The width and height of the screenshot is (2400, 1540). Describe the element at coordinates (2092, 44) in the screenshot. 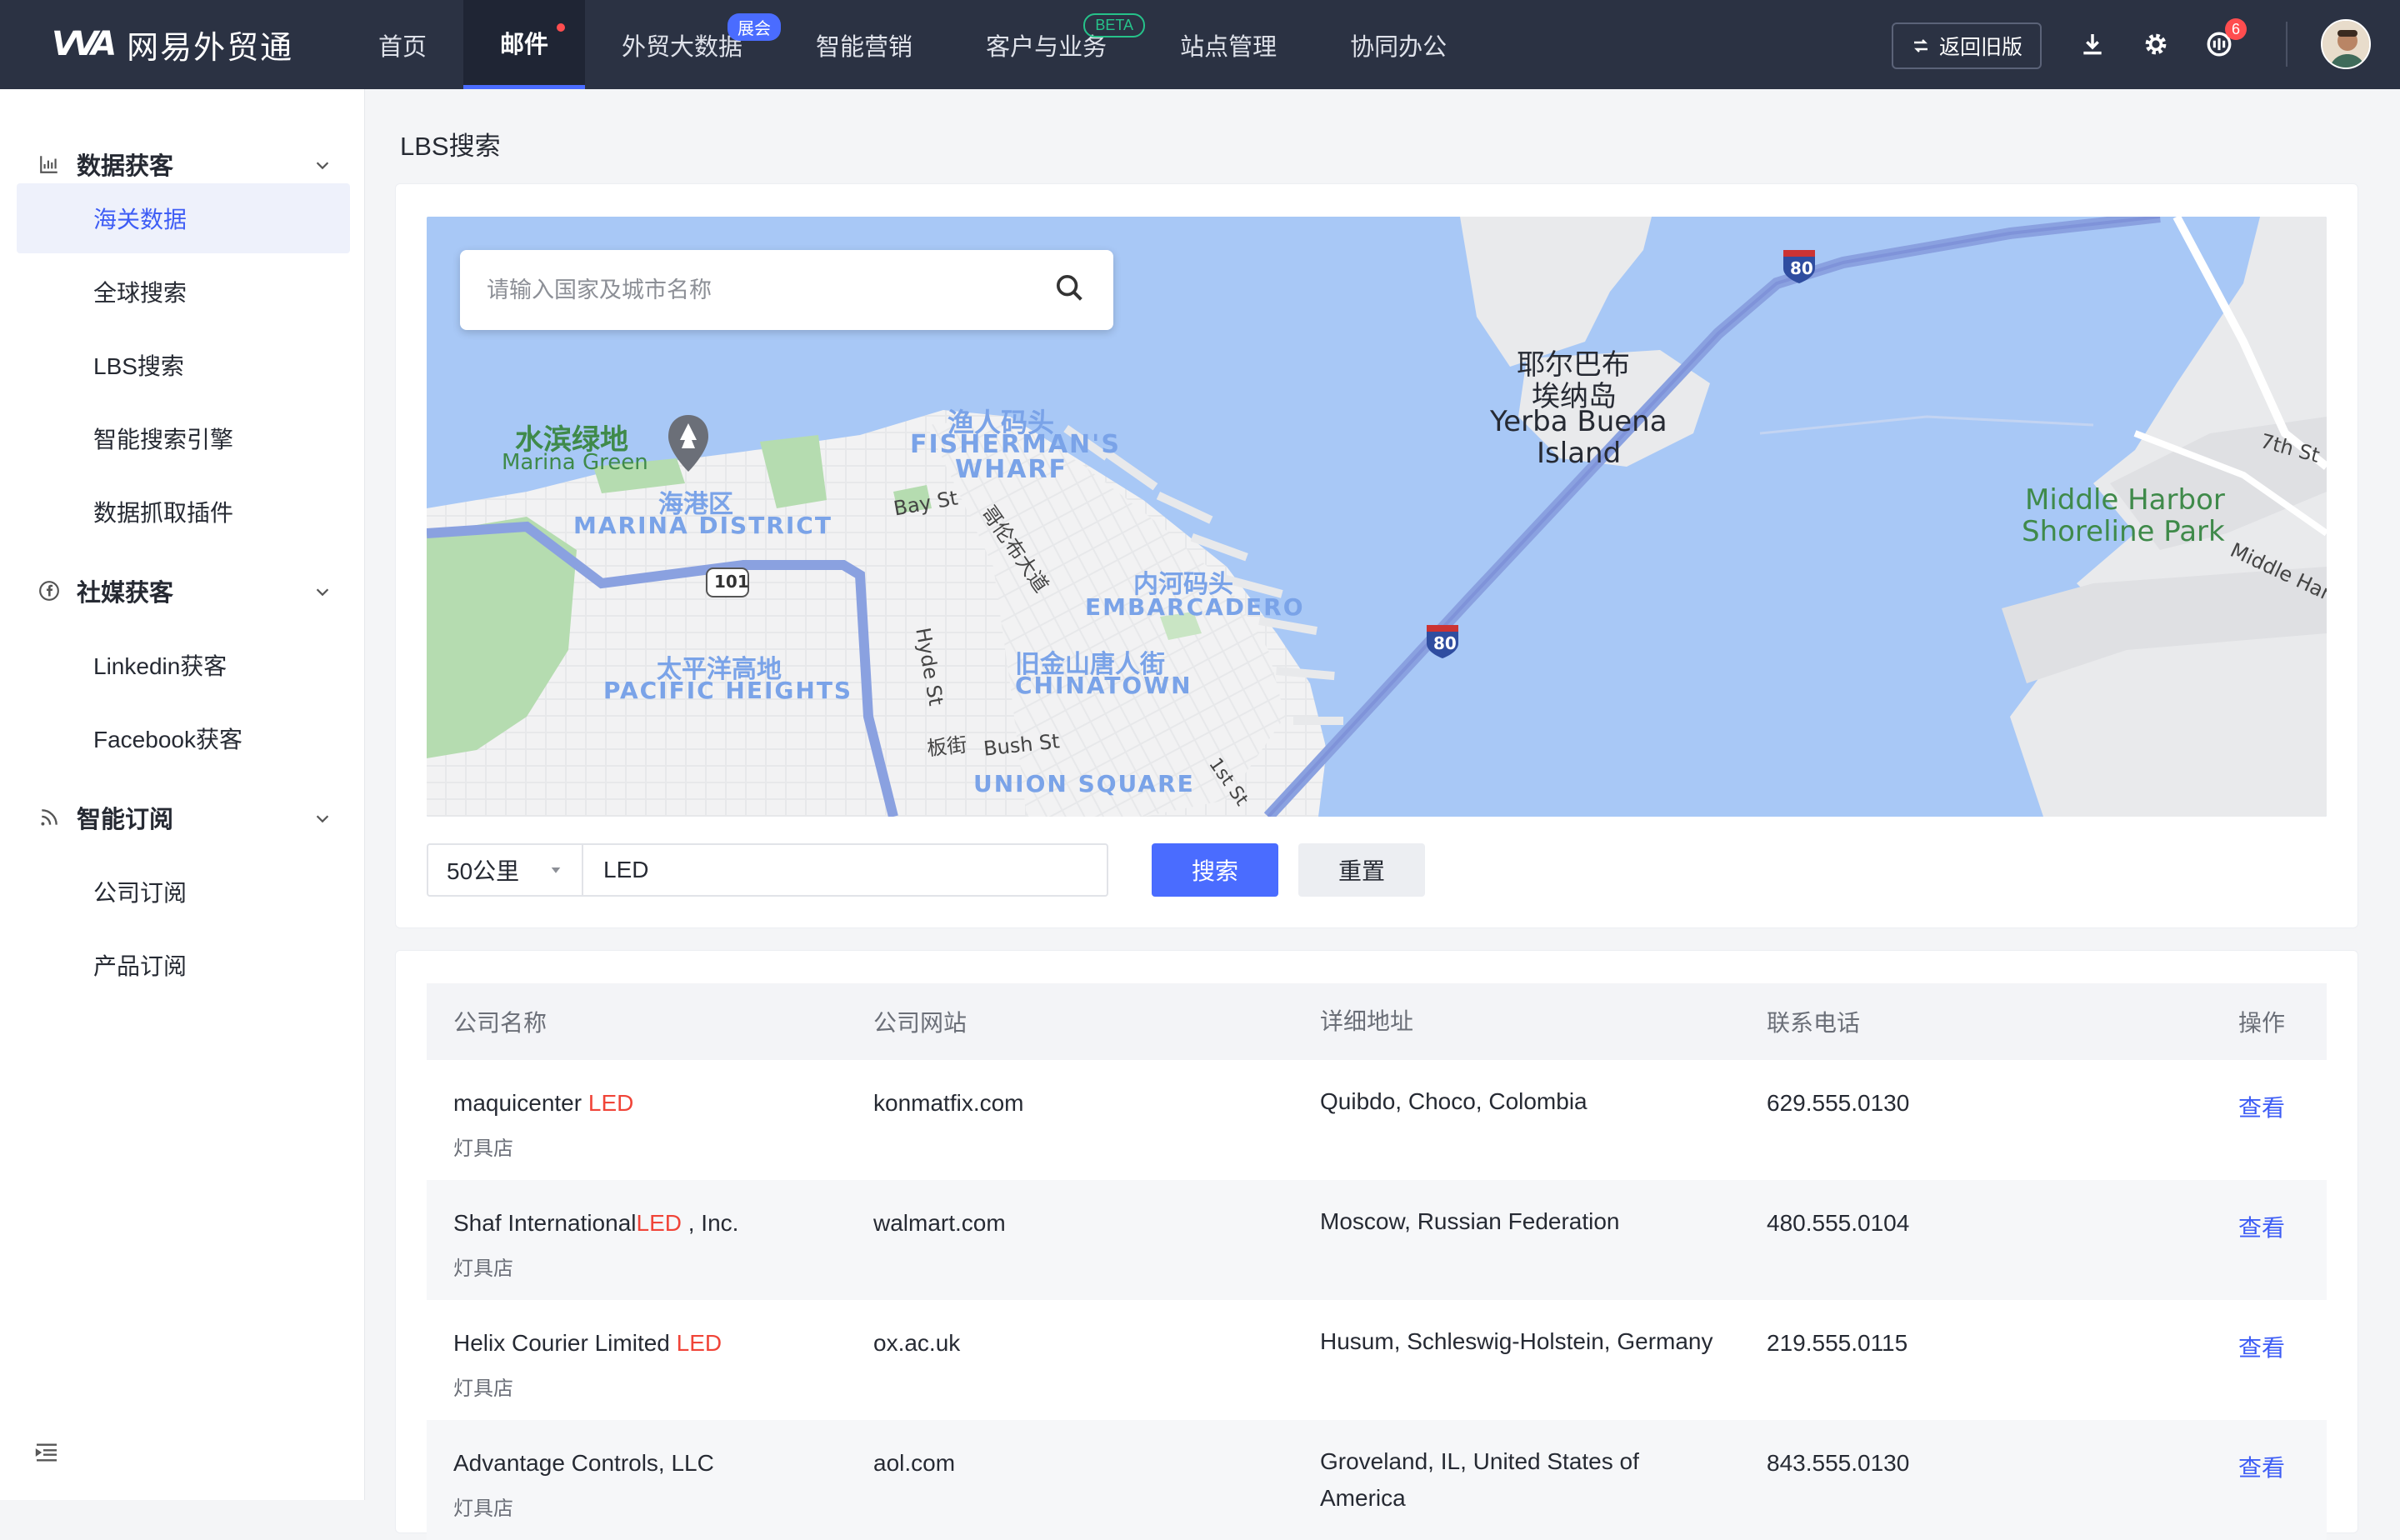

I see `download-icon` at that location.